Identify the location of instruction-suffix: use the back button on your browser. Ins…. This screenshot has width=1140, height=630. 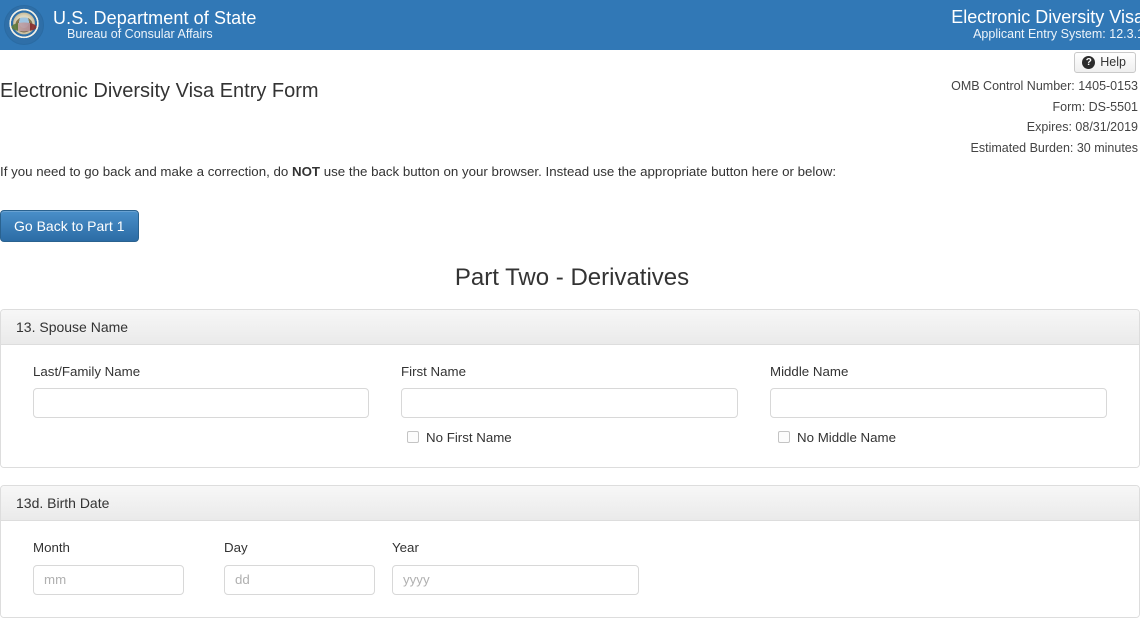
(578, 171).